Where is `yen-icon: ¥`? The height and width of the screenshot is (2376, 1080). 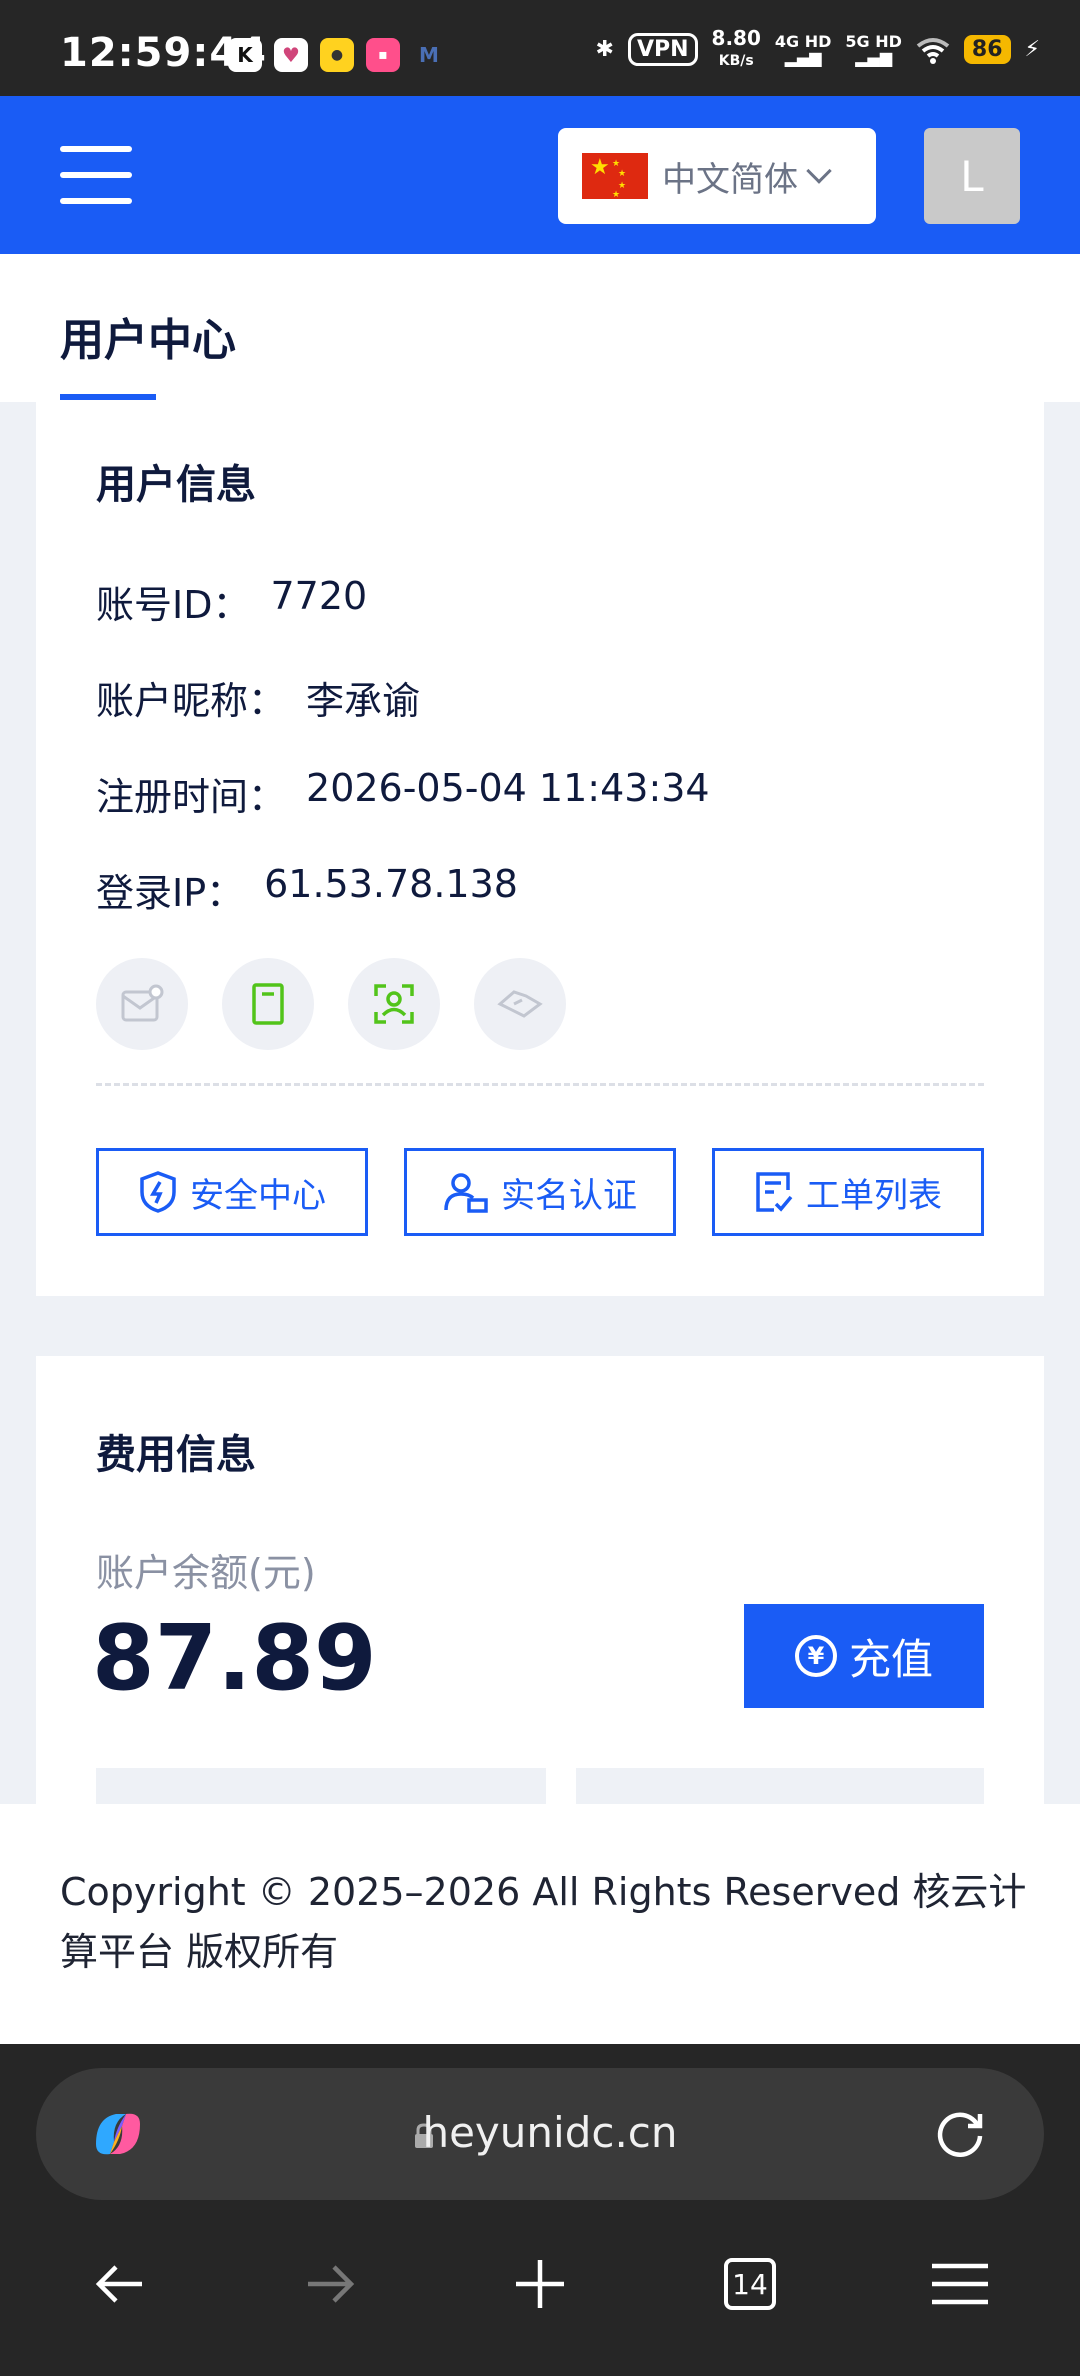 yen-icon: ¥ is located at coordinates (815, 1656).